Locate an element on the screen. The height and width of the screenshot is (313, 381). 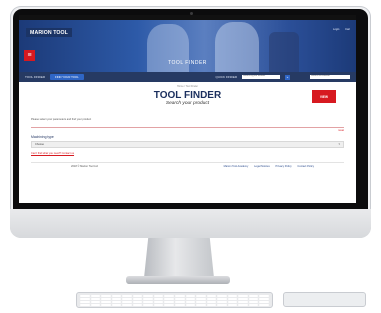
trackpad is located at coordinates (324, 299).